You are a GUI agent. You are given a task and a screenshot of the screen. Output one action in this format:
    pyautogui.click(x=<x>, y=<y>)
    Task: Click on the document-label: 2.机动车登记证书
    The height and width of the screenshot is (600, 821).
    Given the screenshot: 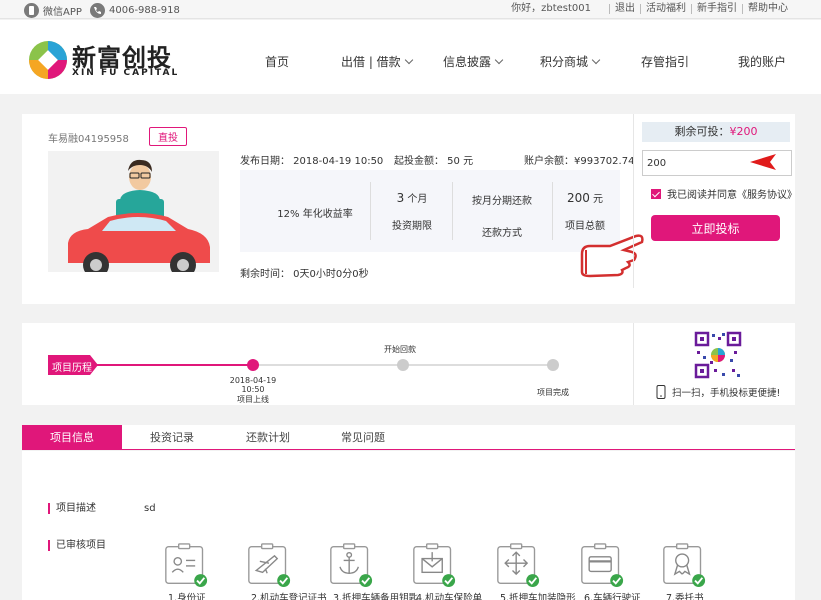 What is the action you would take?
    pyautogui.click(x=289, y=596)
    